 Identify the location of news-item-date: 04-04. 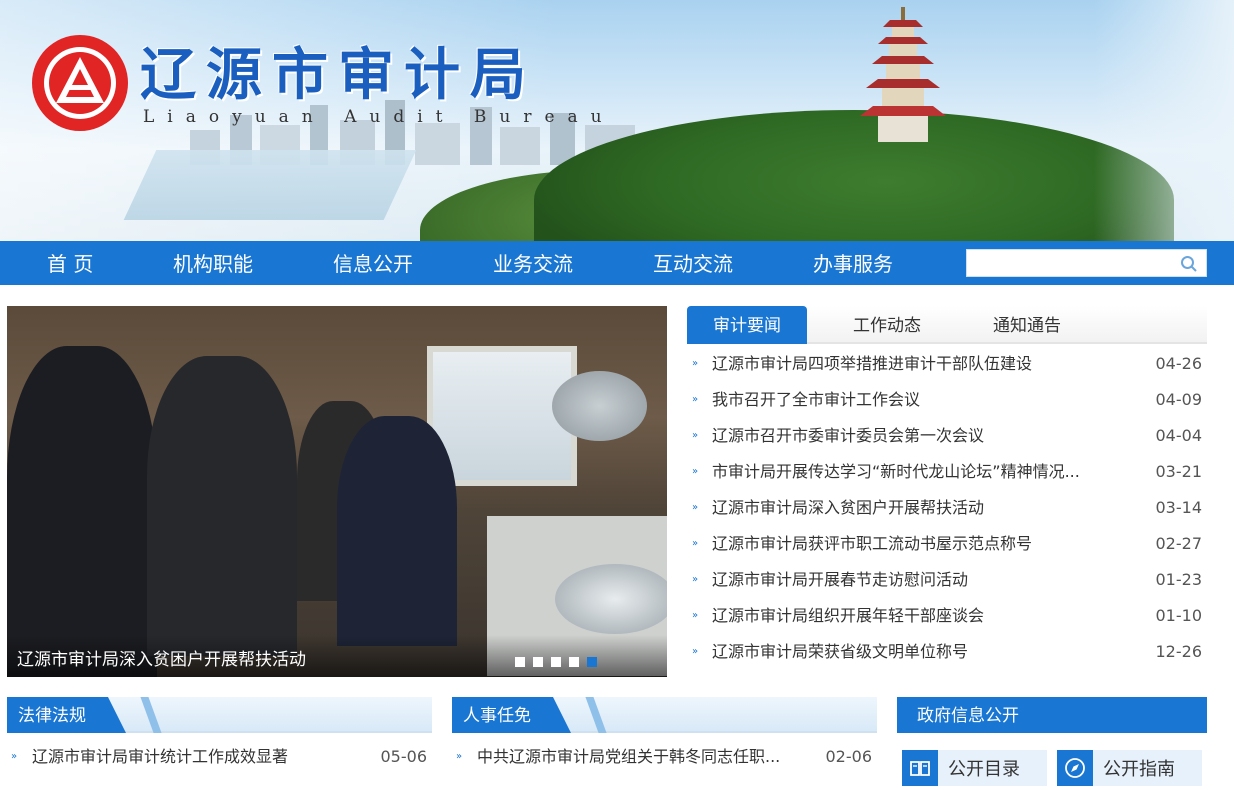
(1179, 435).